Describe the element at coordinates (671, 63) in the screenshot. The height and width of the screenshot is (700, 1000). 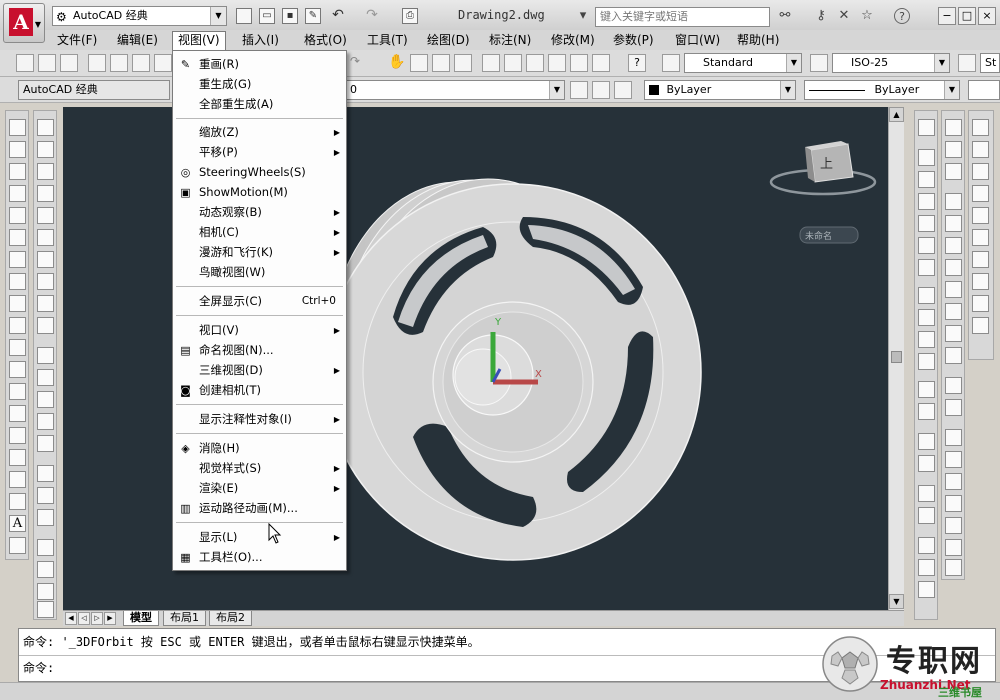
I see `text-style-icon` at that location.